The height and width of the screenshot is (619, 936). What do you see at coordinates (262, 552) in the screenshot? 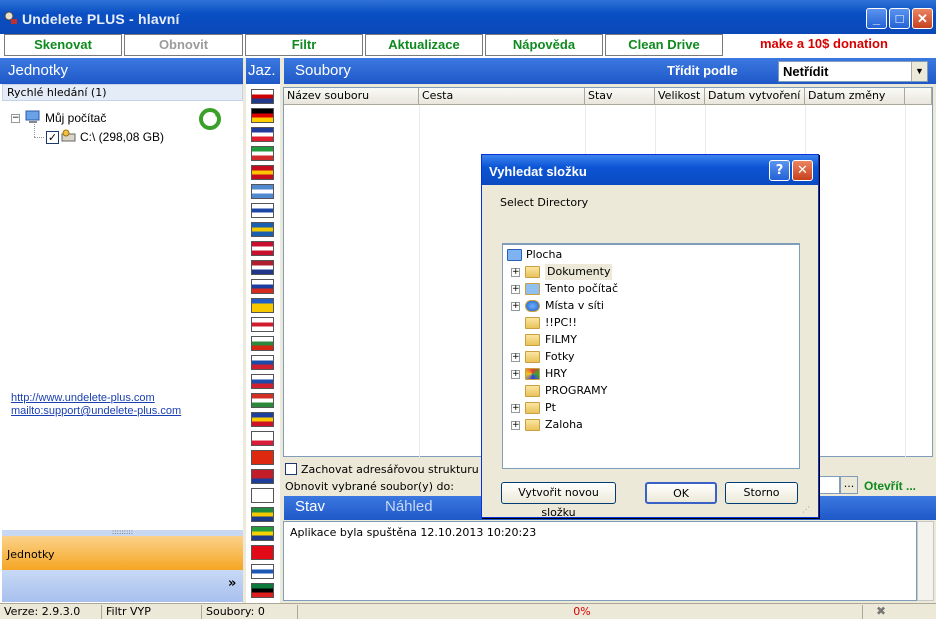
I see `flag-tr-icon` at bounding box center [262, 552].